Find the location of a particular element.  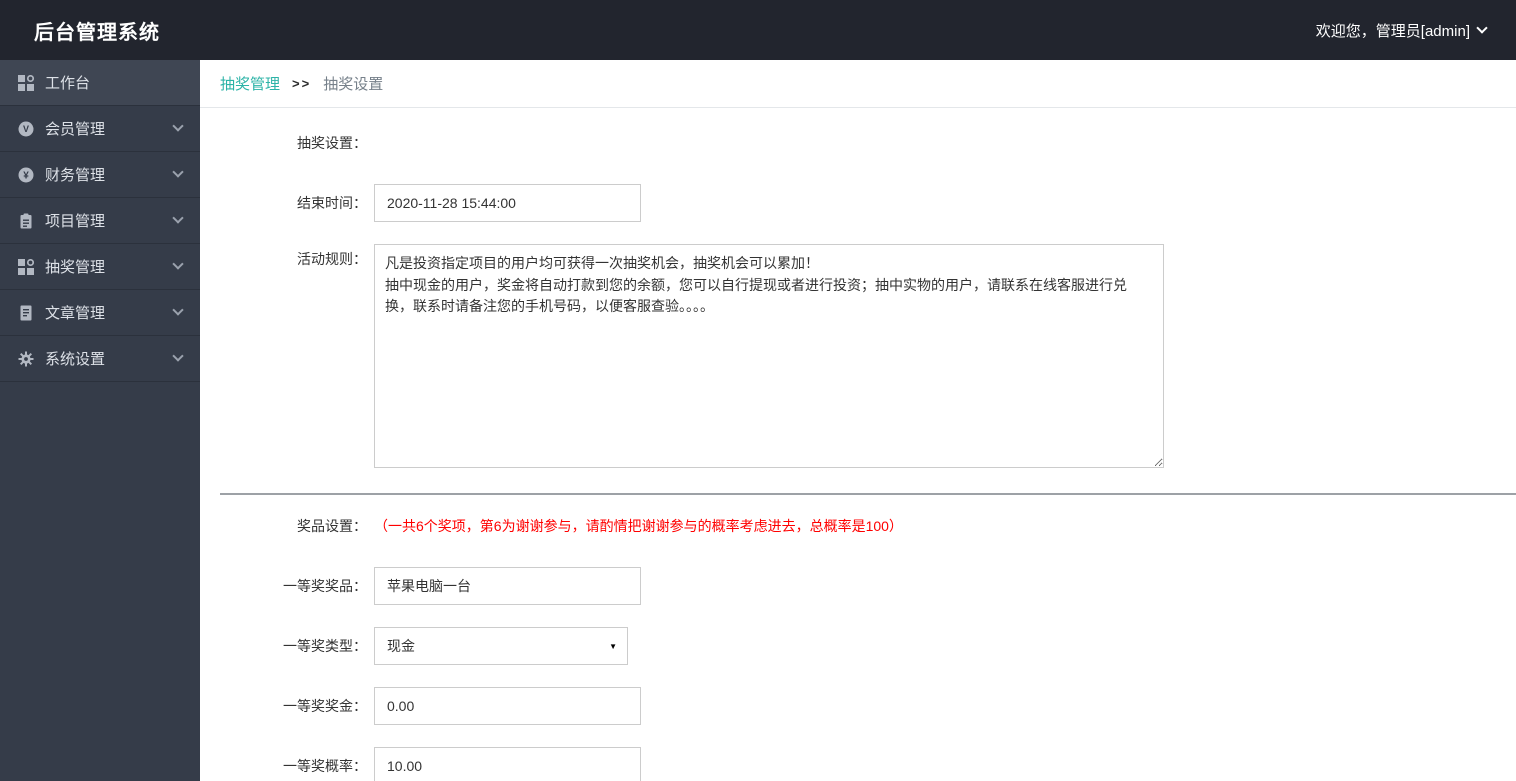

user-menu: 欢迎您，管理员[admin] is located at coordinates (1401, 30).